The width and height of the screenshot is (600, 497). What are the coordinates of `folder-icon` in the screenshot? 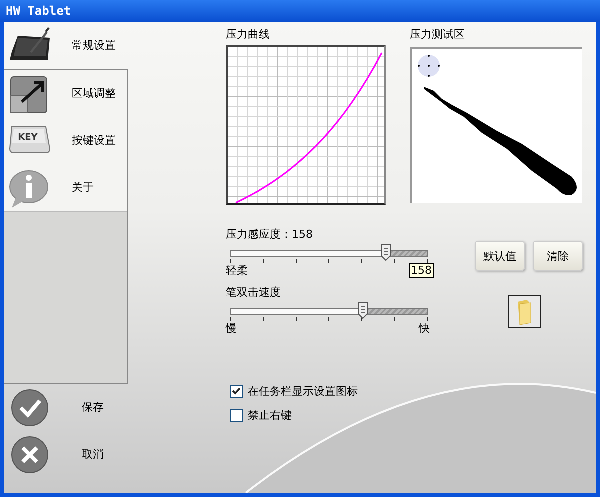 It's located at (524, 312).